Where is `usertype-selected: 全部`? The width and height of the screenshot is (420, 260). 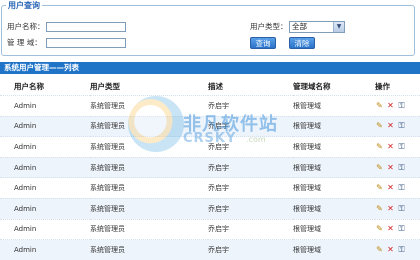
usertype-selected: 全部 is located at coordinates (299, 26).